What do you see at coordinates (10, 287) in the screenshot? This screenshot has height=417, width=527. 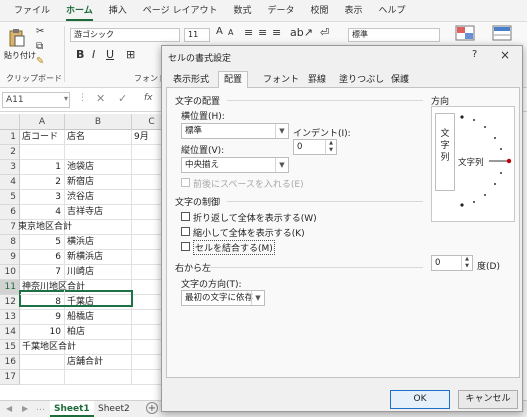 I see `row-header: 11` at bounding box center [10, 287].